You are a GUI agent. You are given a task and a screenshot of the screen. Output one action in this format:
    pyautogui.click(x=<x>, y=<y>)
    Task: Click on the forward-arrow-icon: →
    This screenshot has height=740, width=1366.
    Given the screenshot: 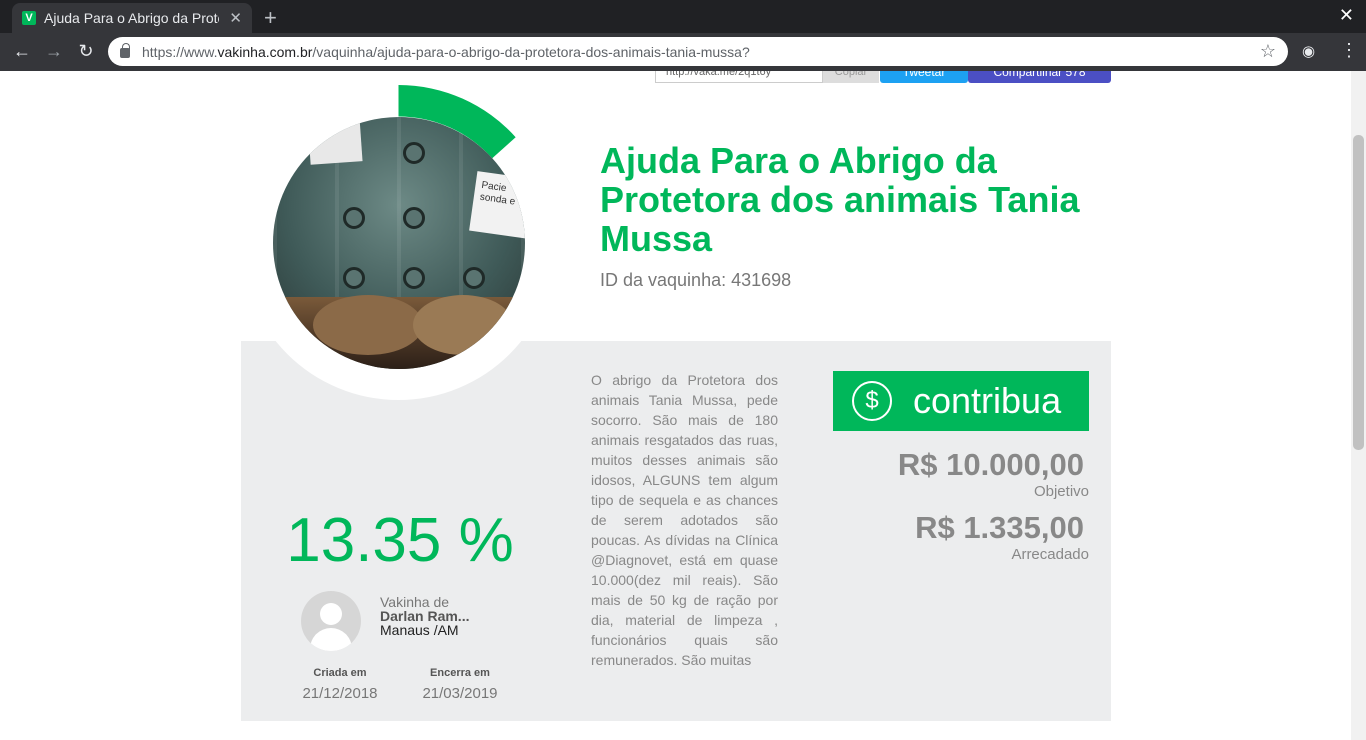 What is the action you would take?
    pyautogui.click(x=54, y=51)
    